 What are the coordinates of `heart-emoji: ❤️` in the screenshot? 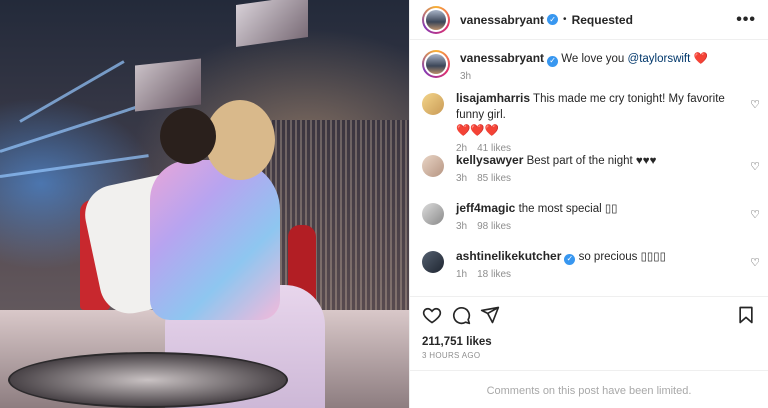 It's located at (700, 59).